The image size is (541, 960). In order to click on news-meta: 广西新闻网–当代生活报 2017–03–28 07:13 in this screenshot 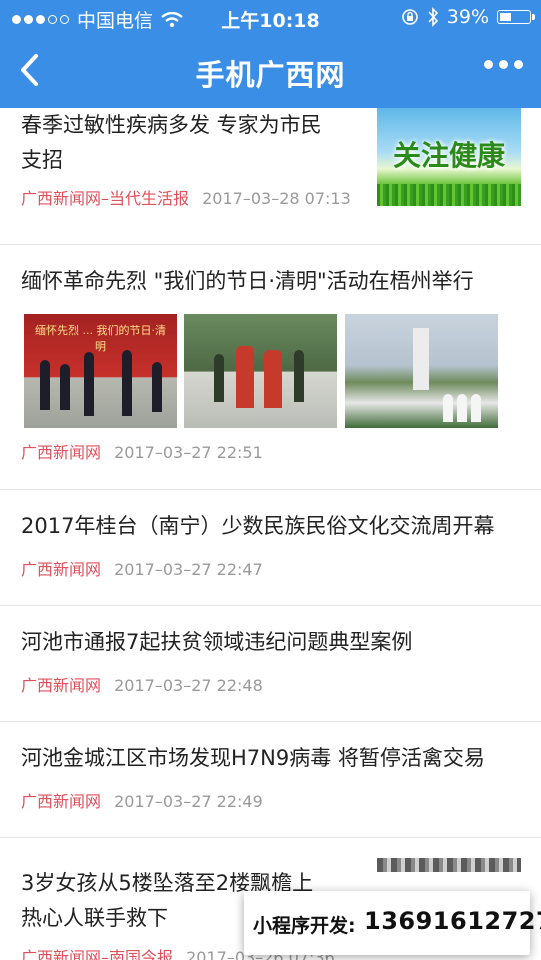, I will do `click(186, 197)`.